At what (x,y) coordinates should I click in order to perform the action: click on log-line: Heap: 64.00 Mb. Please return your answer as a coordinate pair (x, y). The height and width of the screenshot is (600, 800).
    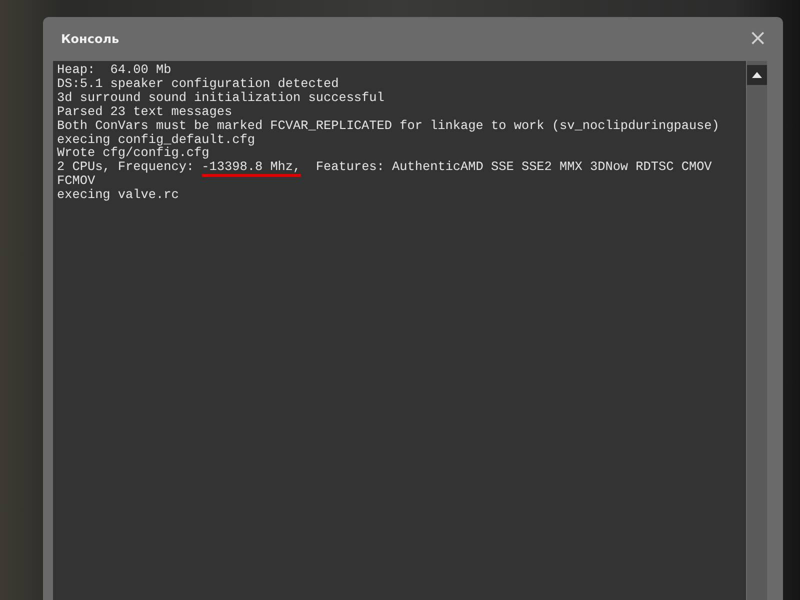
    Looking at the image, I should click on (114, 70).